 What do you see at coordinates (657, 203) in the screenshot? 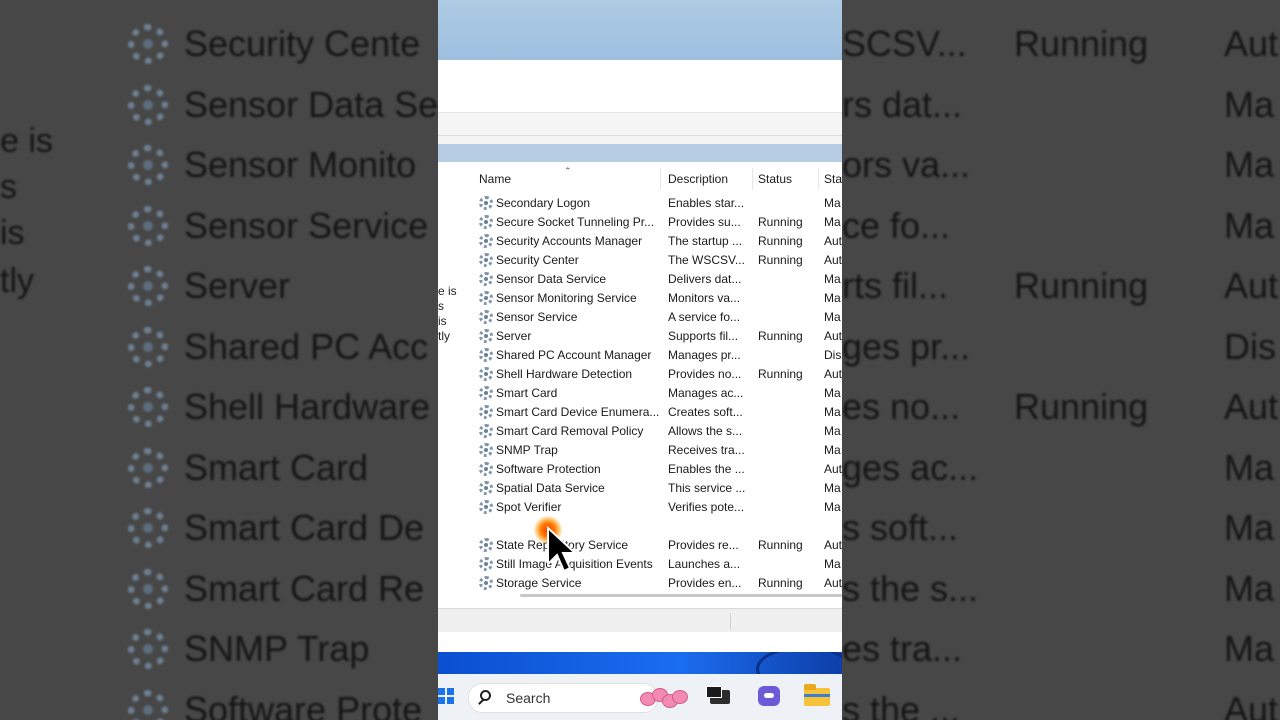
I see `service-row: Secondary Logon Enables star... Ma` at bounding box center [657, 203].